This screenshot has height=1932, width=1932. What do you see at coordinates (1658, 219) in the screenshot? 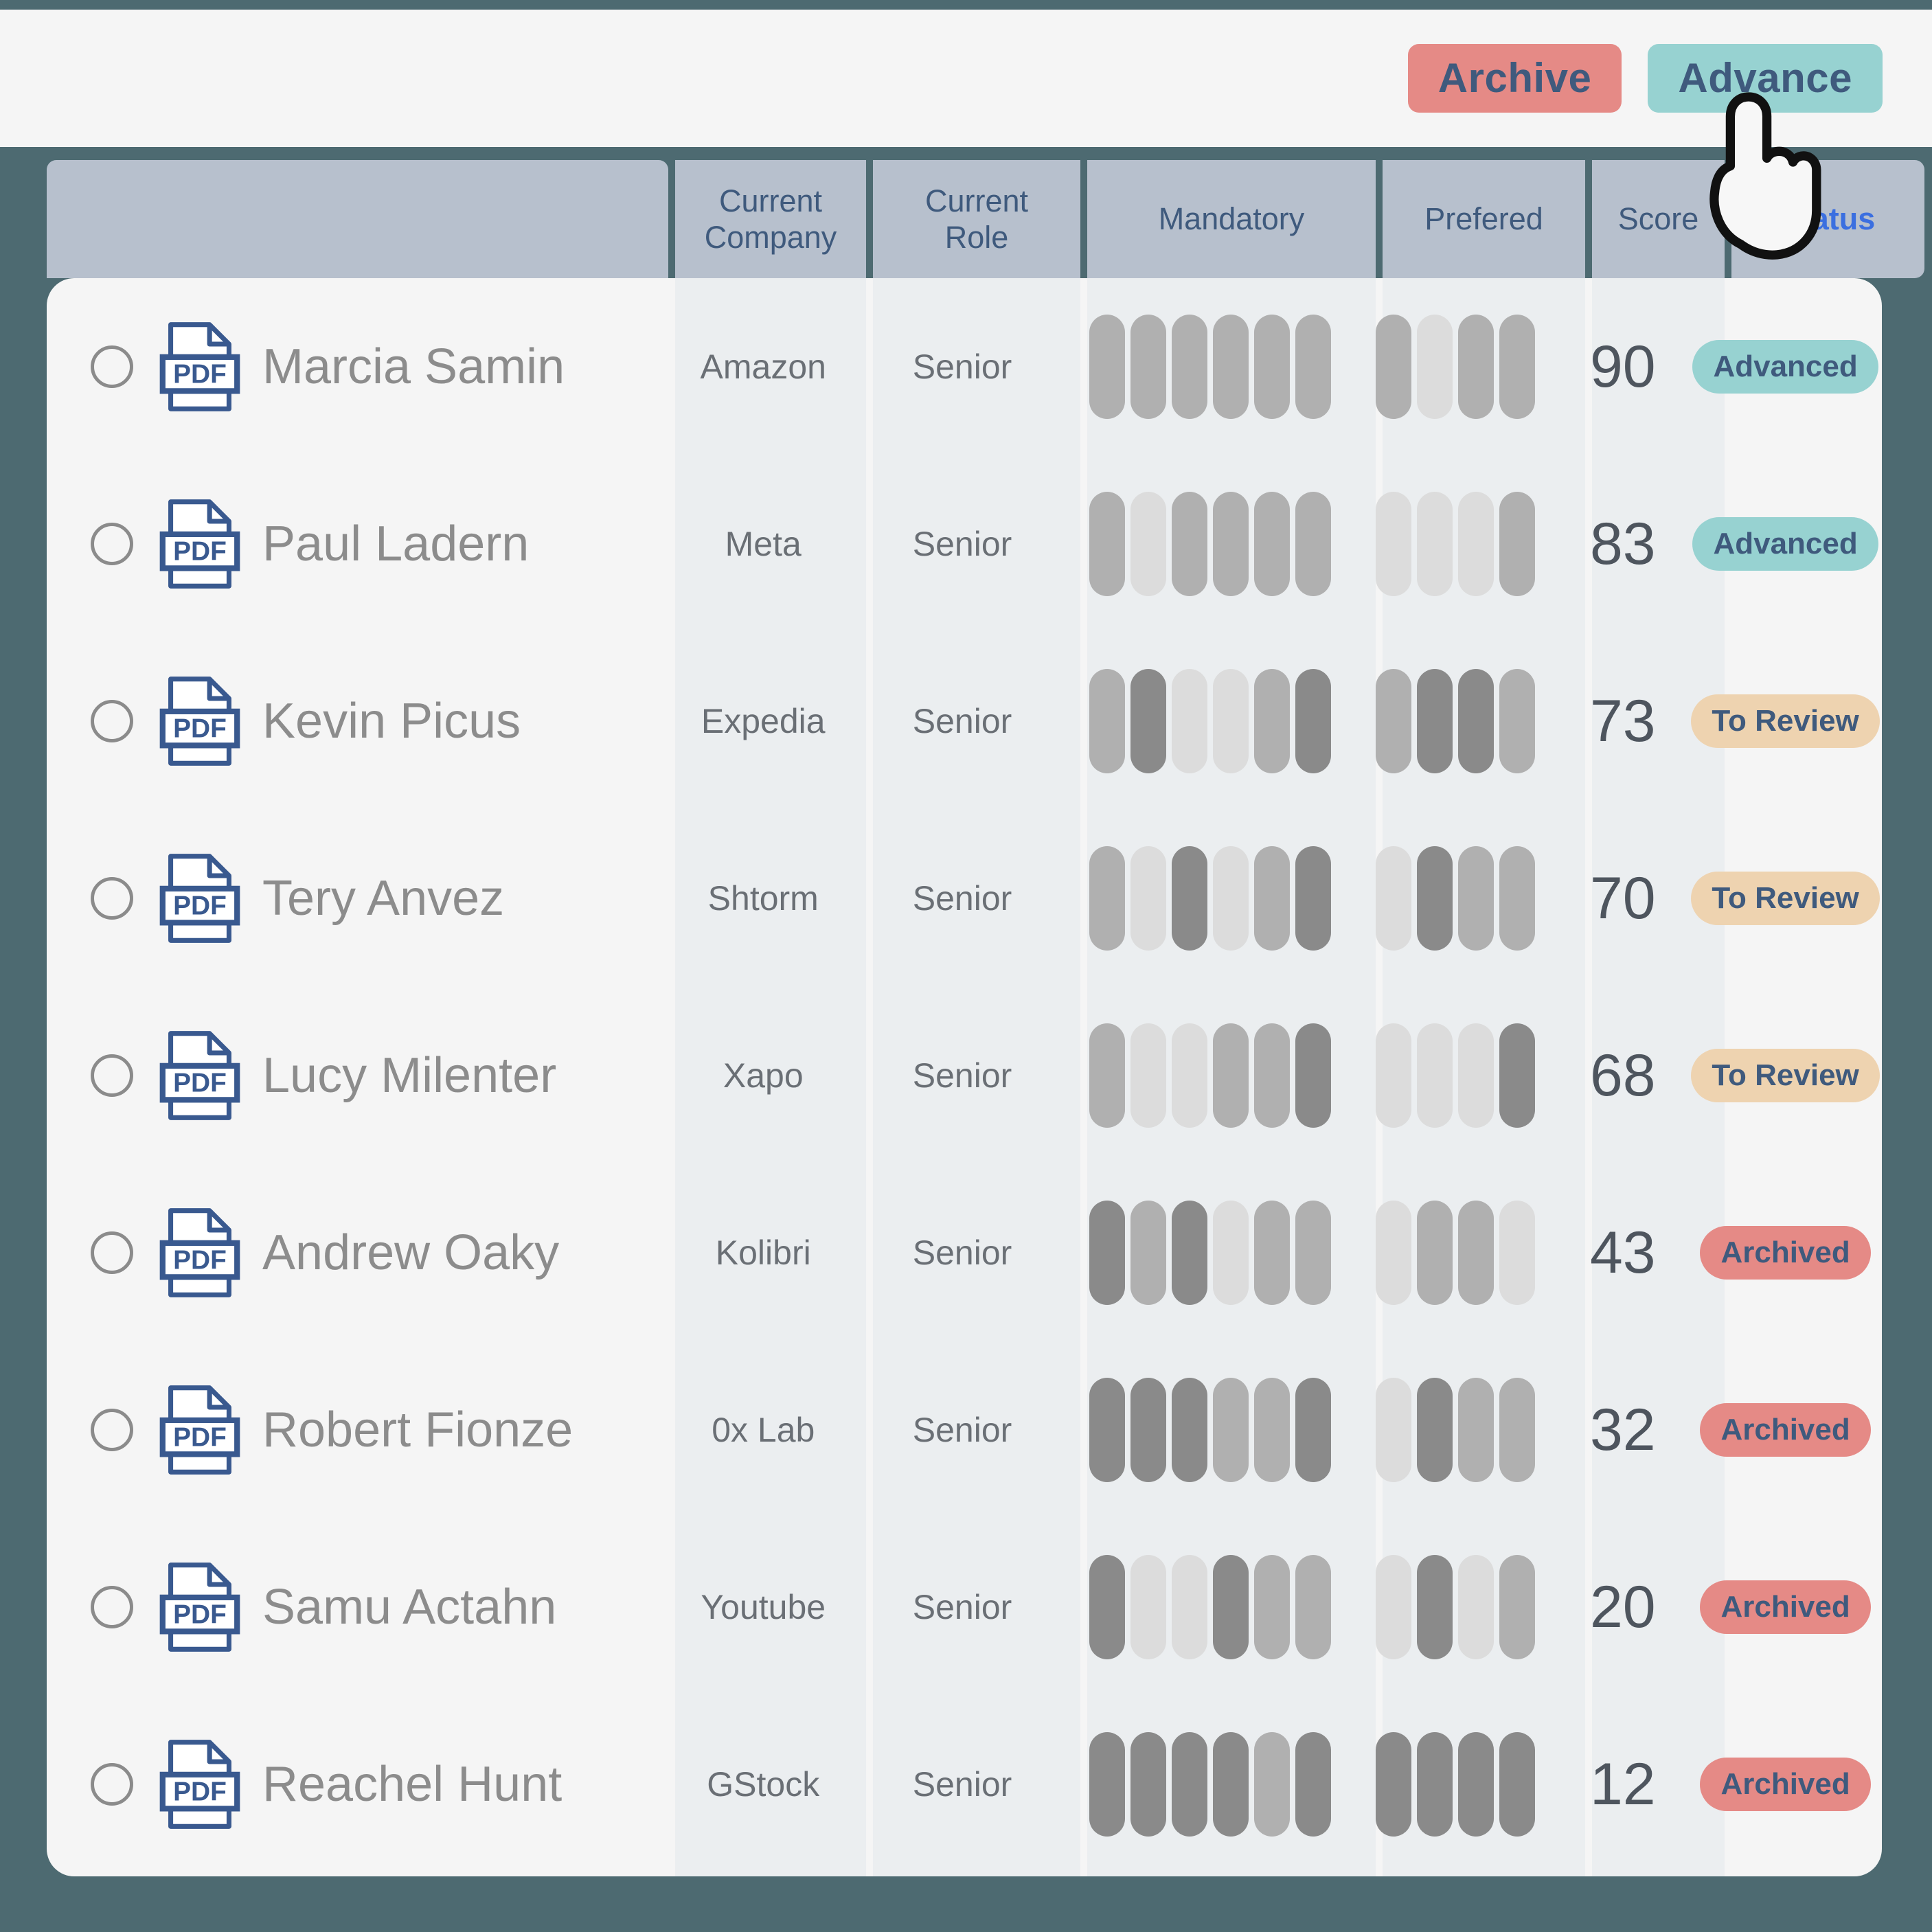
I see `column-header-score: Score` at bounding box center [1658, 219].